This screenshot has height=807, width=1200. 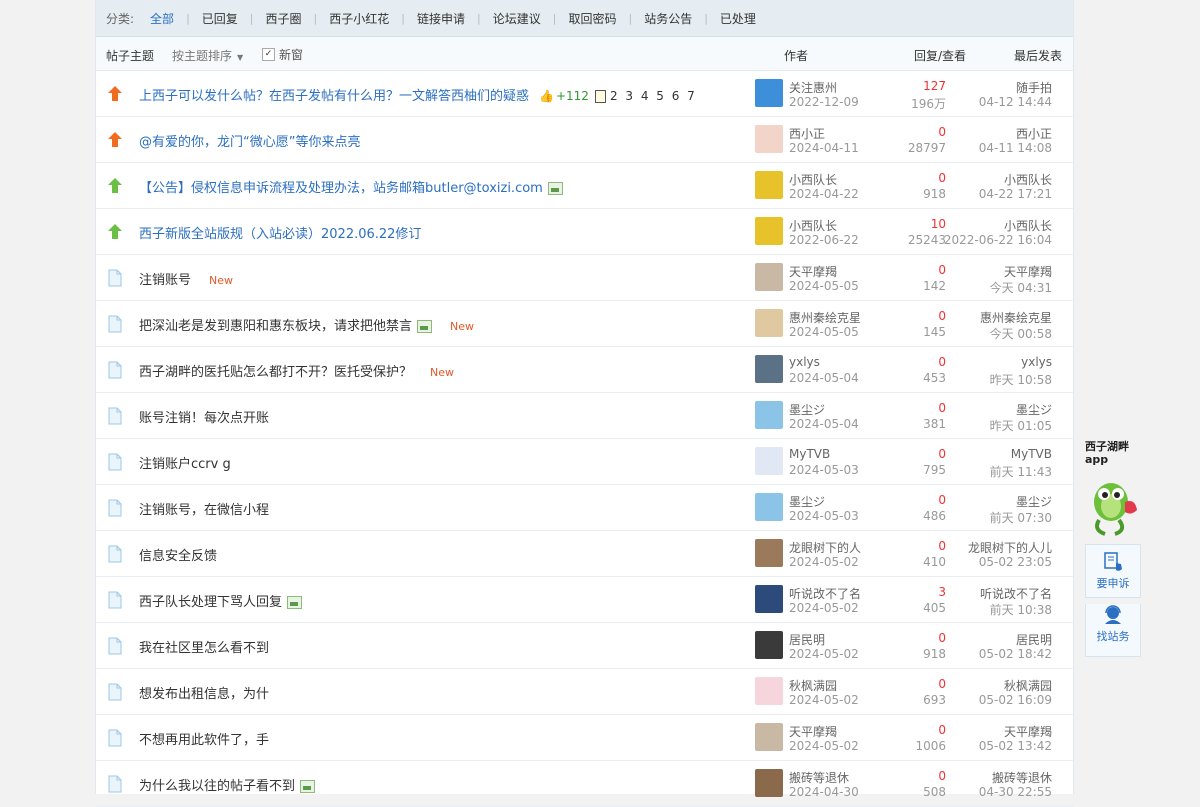 I want to click on author-name: yxlys, so click(x=804, y=362).